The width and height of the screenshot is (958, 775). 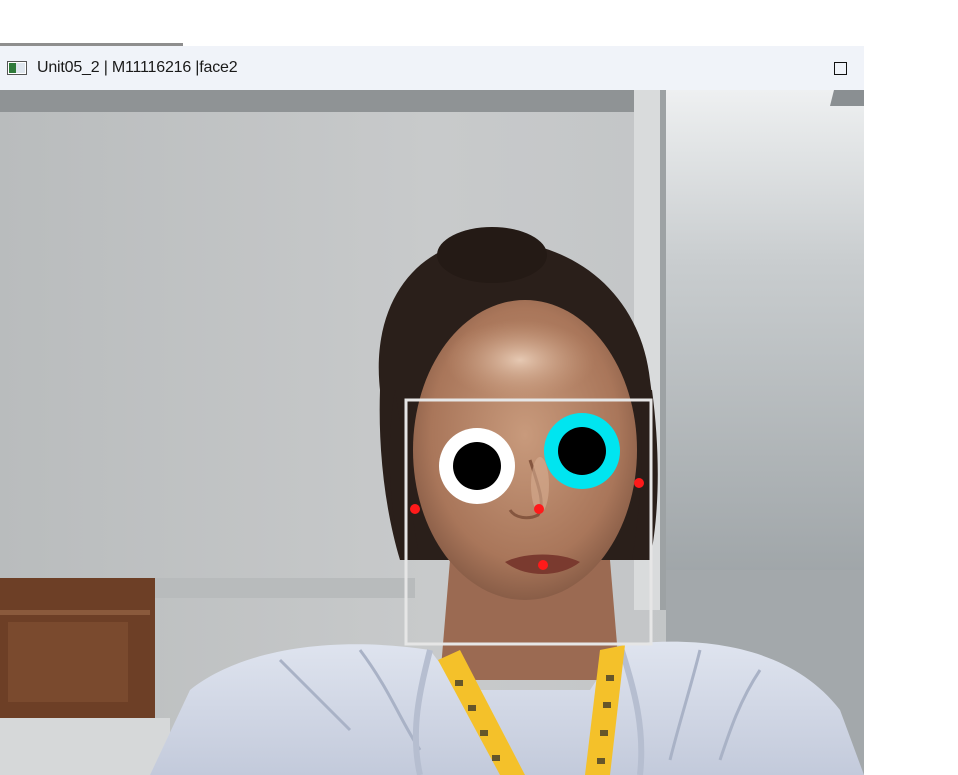 I want to click on right-eye-pupil, so click(x=582, y=451).